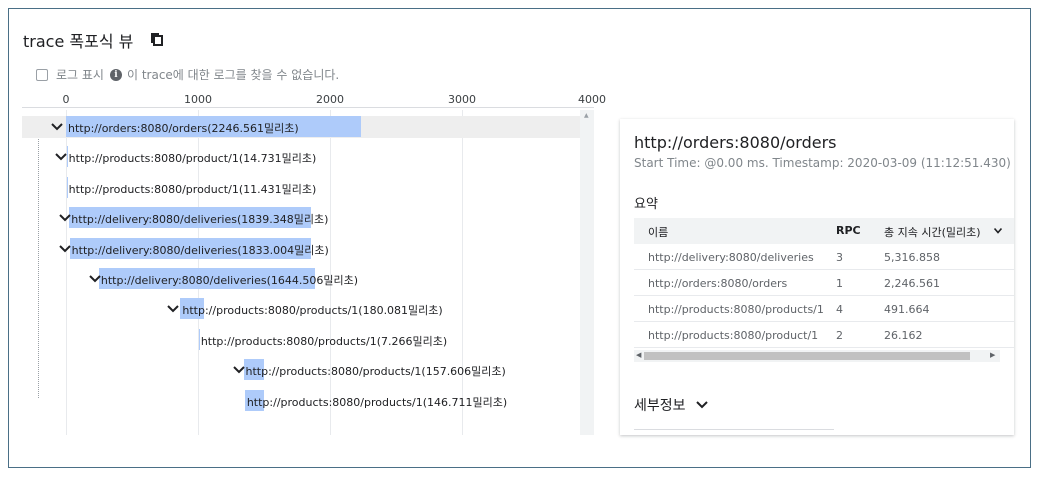 This screenshot has height=477, width=1039. I want to click on cell-duration: 2,246.561, so click(912, 283).